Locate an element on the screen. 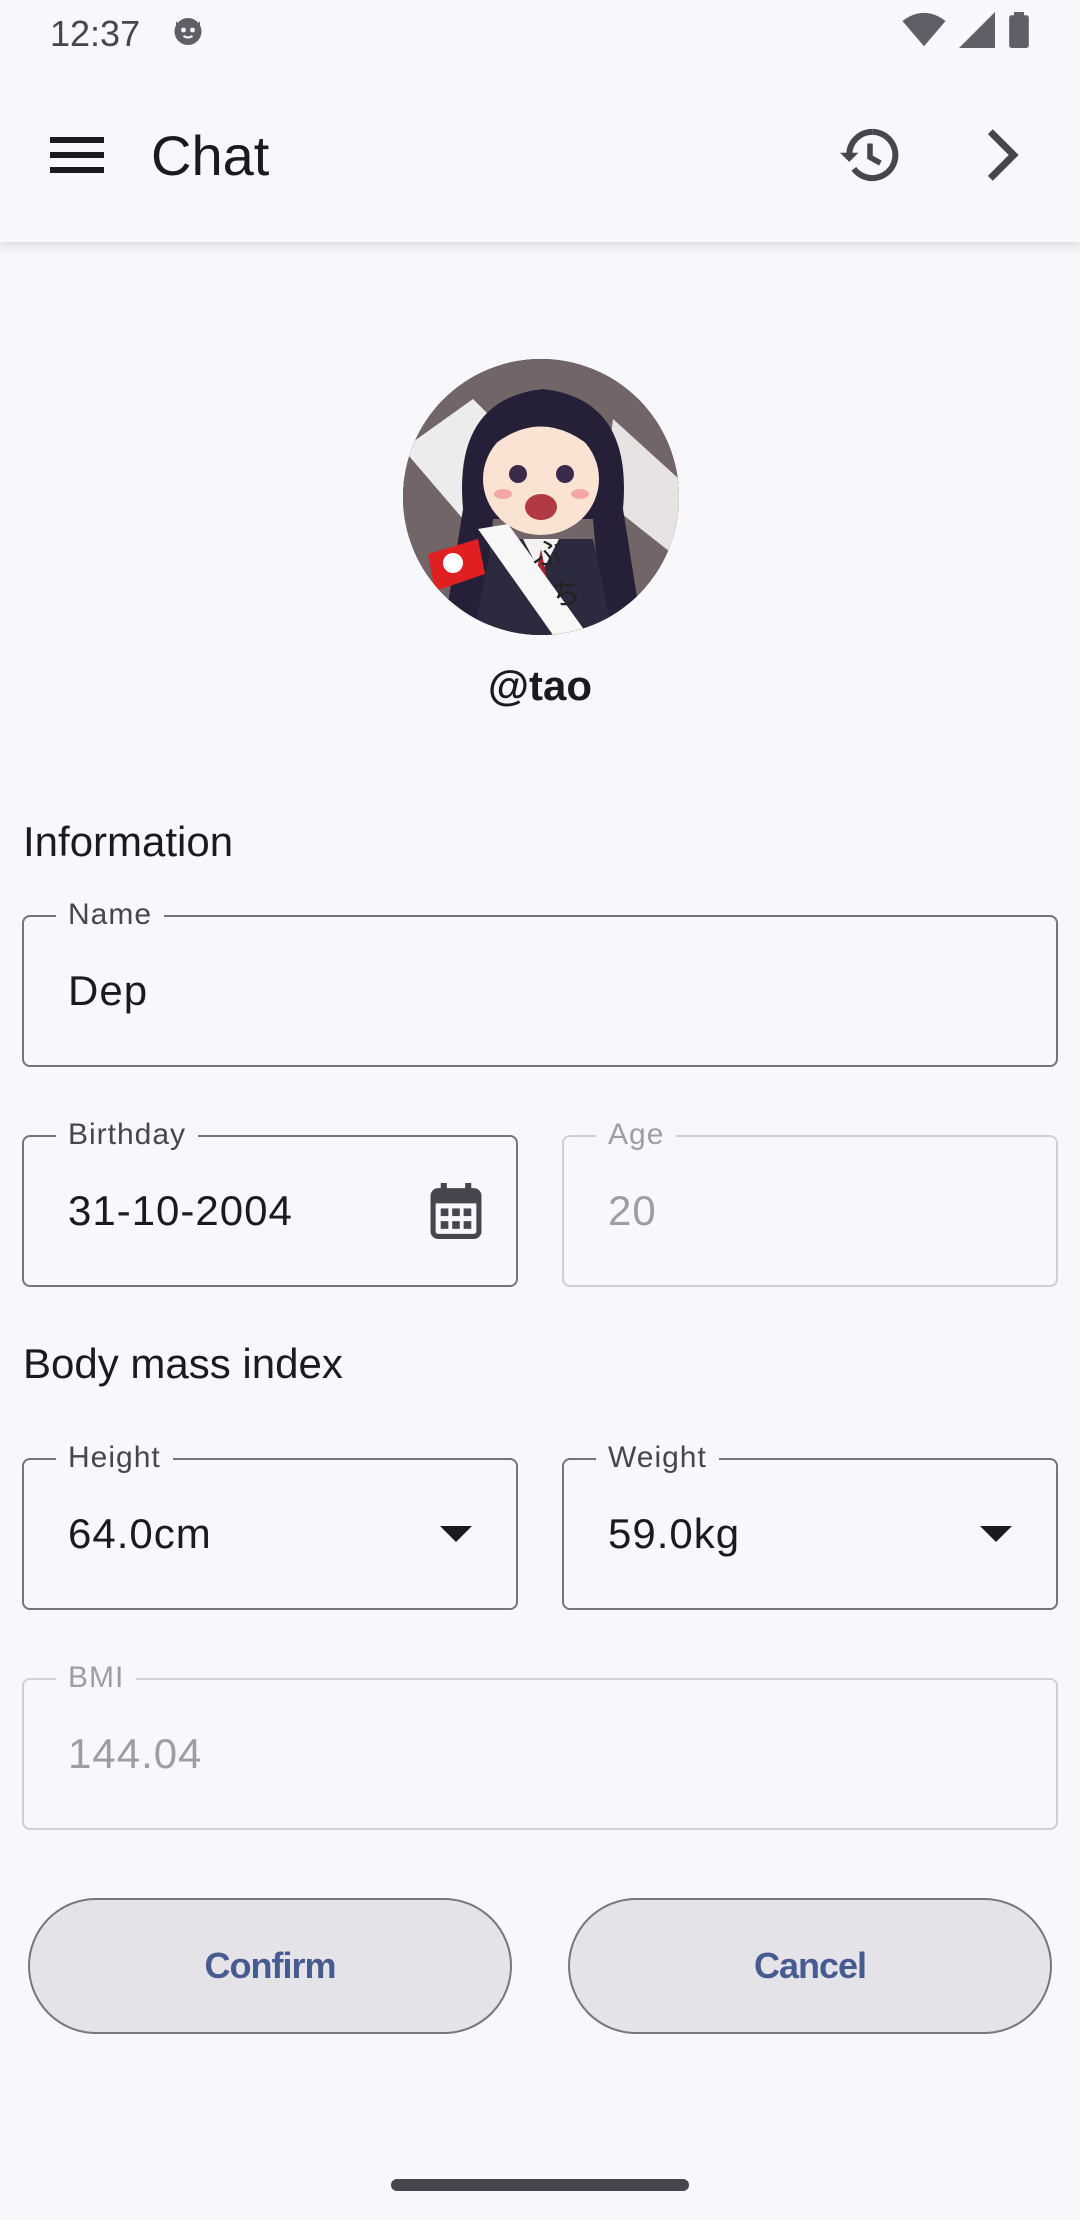 The height and width of the screenshot is (2220, 1080). top-app-bar: Chat is located at coordinates (540, 155).